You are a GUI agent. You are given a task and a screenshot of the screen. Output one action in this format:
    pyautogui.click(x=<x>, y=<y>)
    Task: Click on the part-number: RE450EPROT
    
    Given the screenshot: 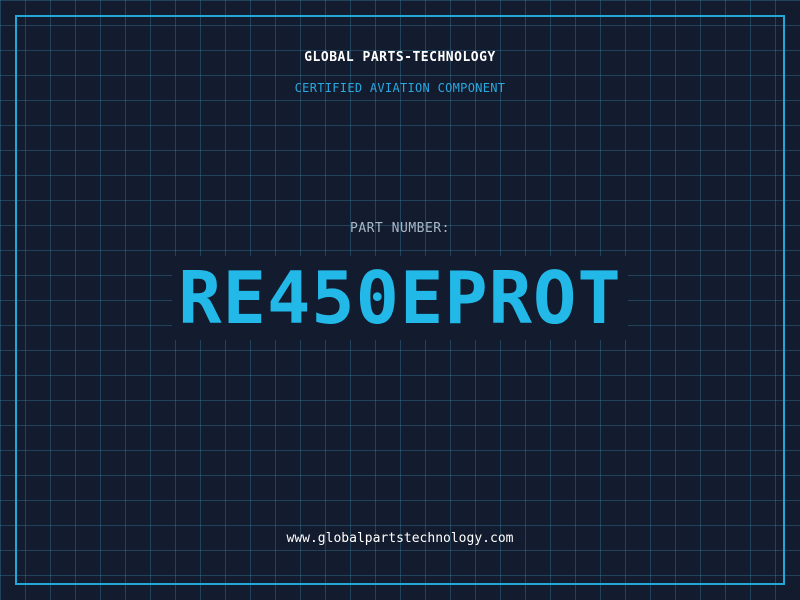 What is the action you would take?
    pyautogui.click(x=400, y=298)
    